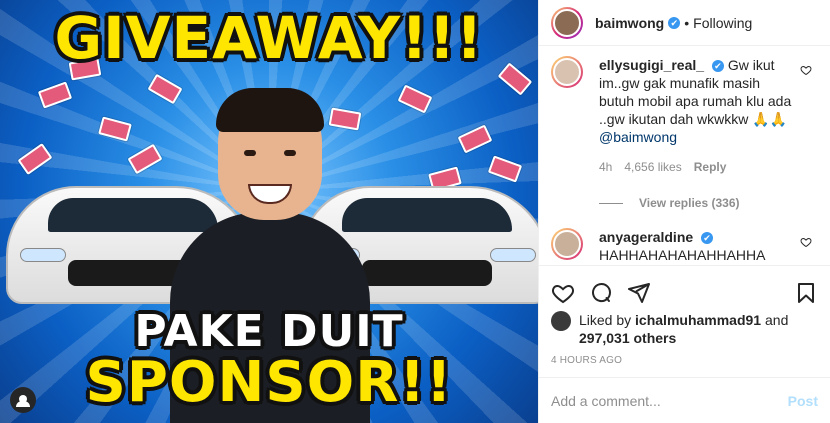 The image size is (830, 423). I want to click on commenter-username: anyageraldine, so click(646, 237).